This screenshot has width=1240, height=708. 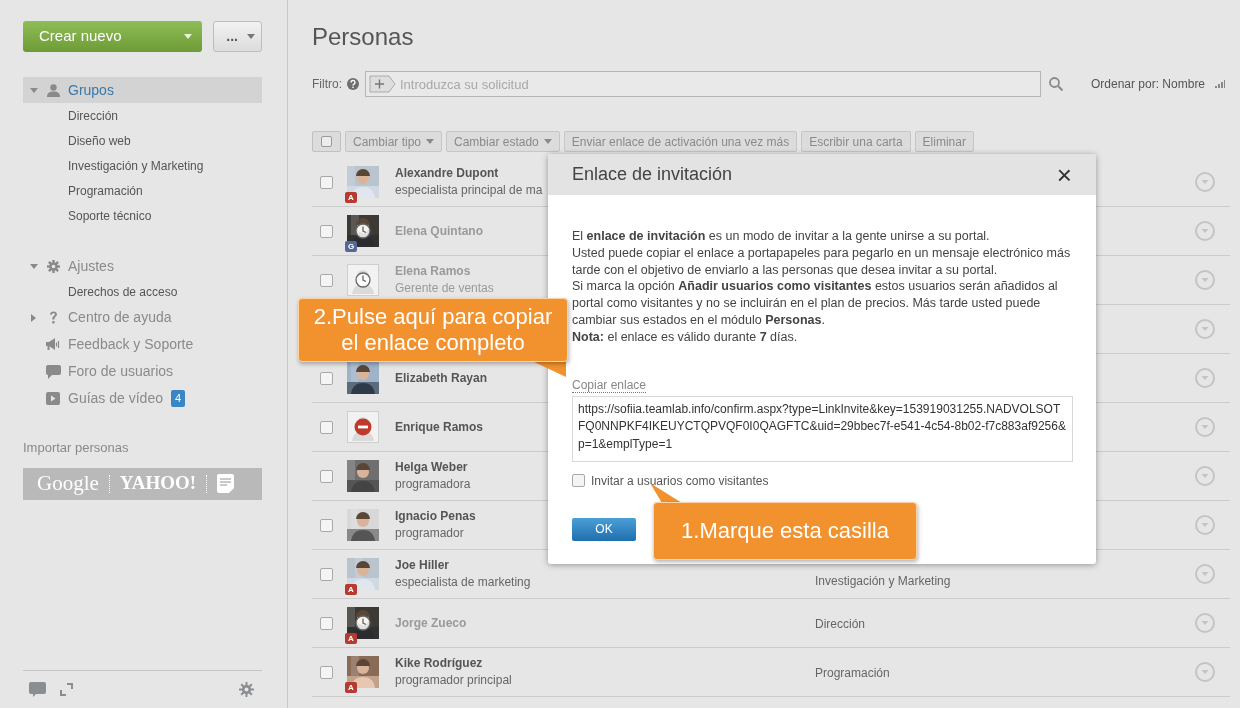 I want to click on add-filter-icon, so click(x=383, y=84).